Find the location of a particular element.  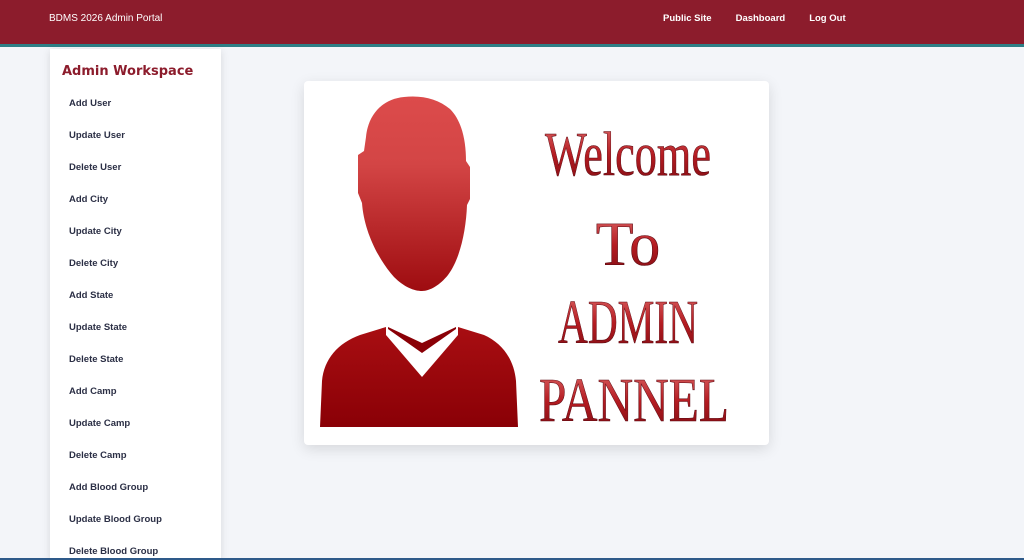

sidebar-item-delete-camp: Delete Camp is located at coordinates (135, 466).